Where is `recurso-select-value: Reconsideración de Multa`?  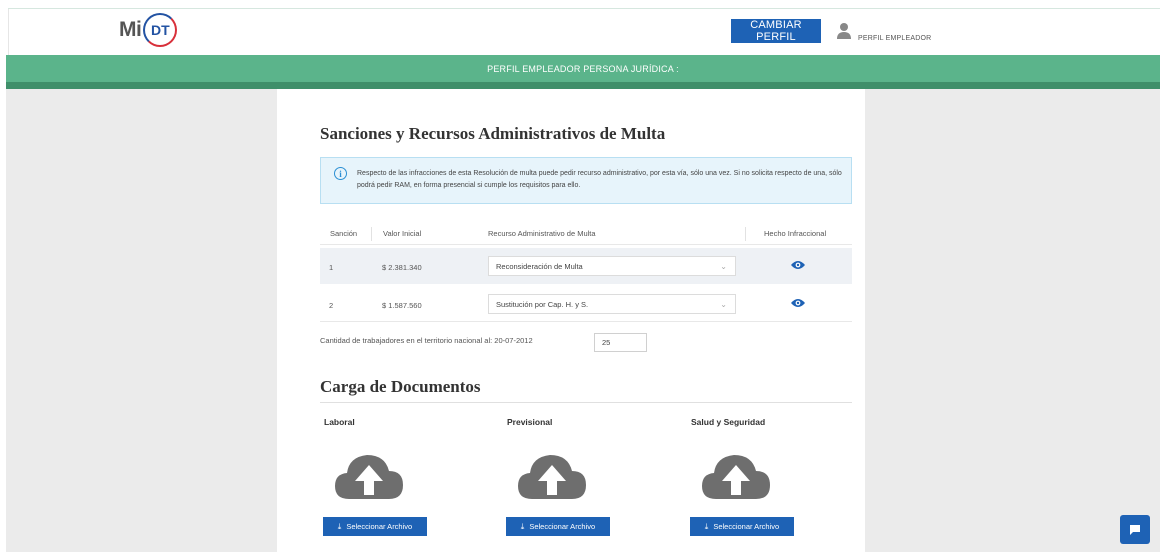
recurso-select-value: Reconsideración de Multa is located at coordinates (539, 266).